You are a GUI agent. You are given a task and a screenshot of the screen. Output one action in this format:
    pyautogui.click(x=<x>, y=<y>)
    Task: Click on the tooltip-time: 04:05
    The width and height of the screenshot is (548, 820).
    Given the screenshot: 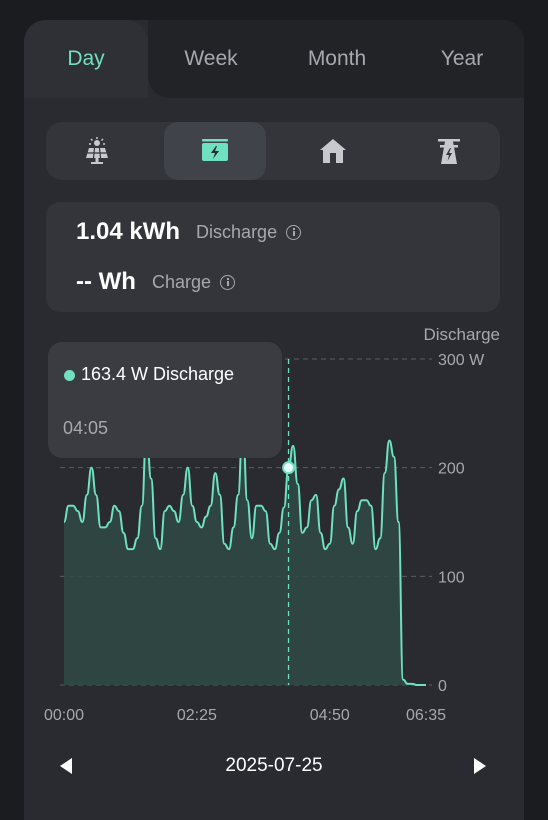 What is the action you would take?
    pyautogui.click(x=86, y=428)
    